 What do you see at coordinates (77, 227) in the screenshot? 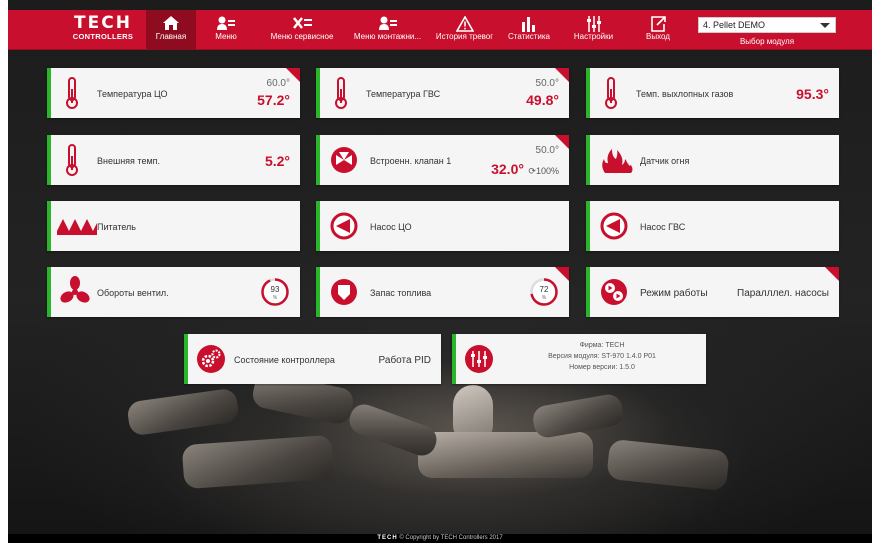
I see `feeder-icon` at bounding box center [77, 227].